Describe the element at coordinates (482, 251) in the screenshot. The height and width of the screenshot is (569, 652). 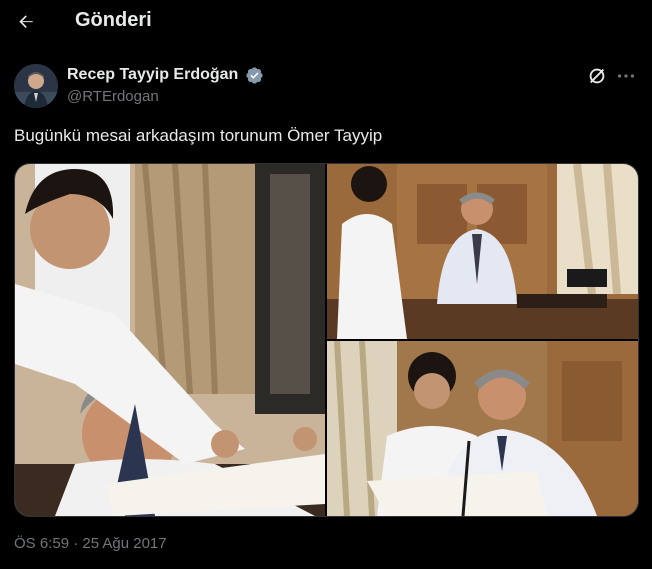
I see `photo-boy-standing-by-desk` at that location.